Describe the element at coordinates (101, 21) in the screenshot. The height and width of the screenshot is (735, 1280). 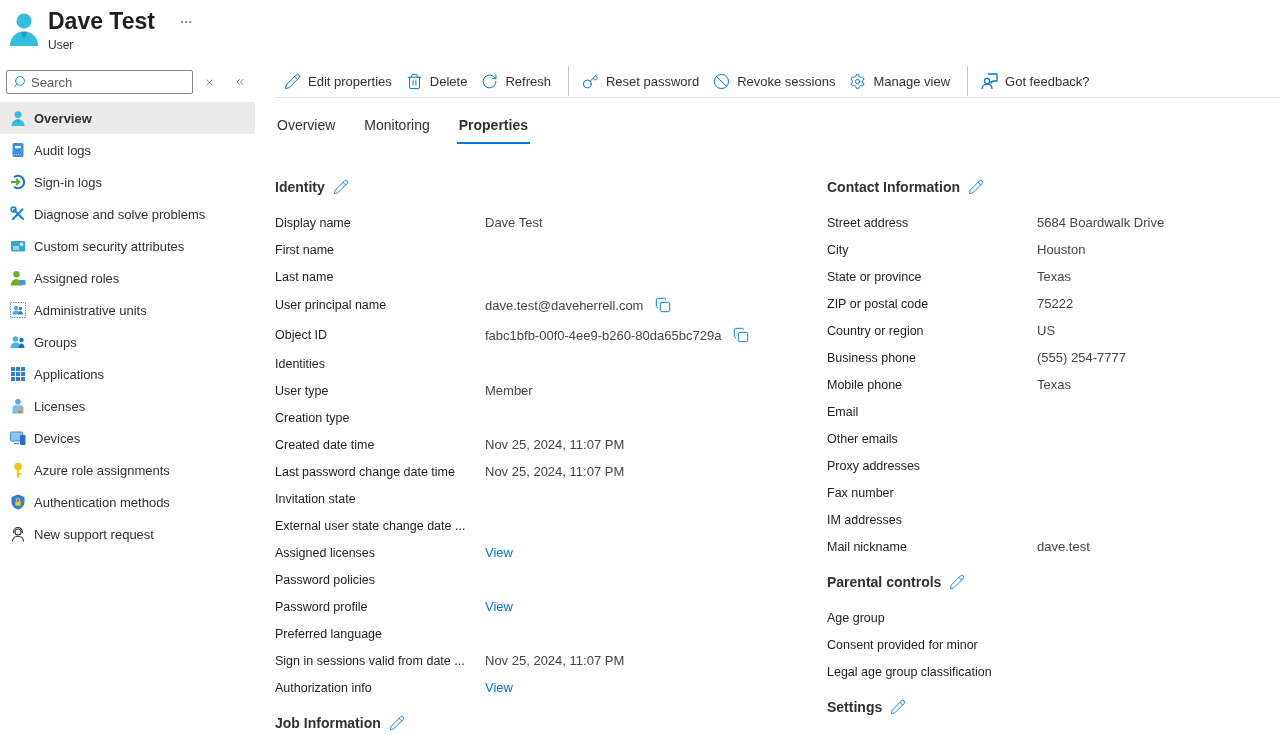
I see `page-title: Dave Test` at that location.